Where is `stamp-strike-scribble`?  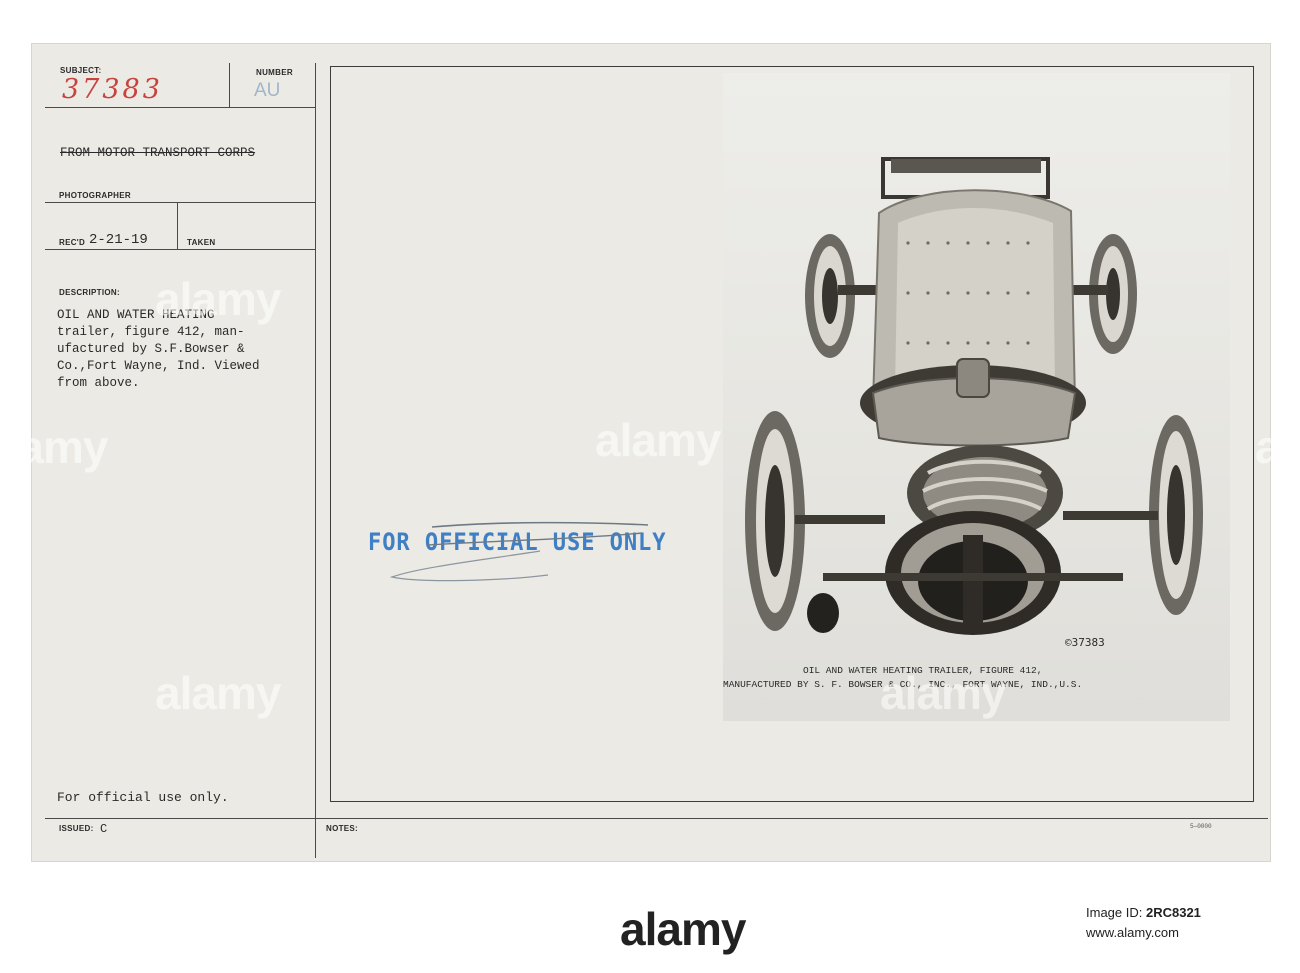 stamp-strike-scribble is located at coordinates (519, 551).